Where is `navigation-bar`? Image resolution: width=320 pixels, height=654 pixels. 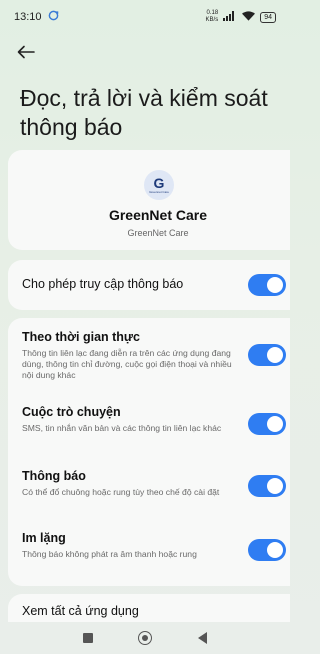
navigation-bar is located at coordinates (145, 638).